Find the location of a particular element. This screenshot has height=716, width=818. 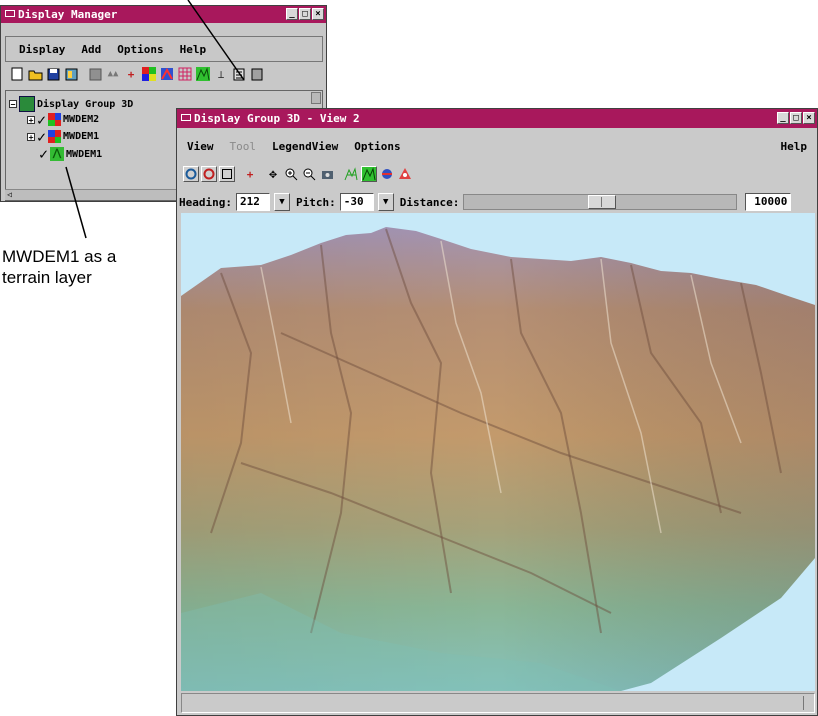

menu-view: View is located at coordinates (200, 146).